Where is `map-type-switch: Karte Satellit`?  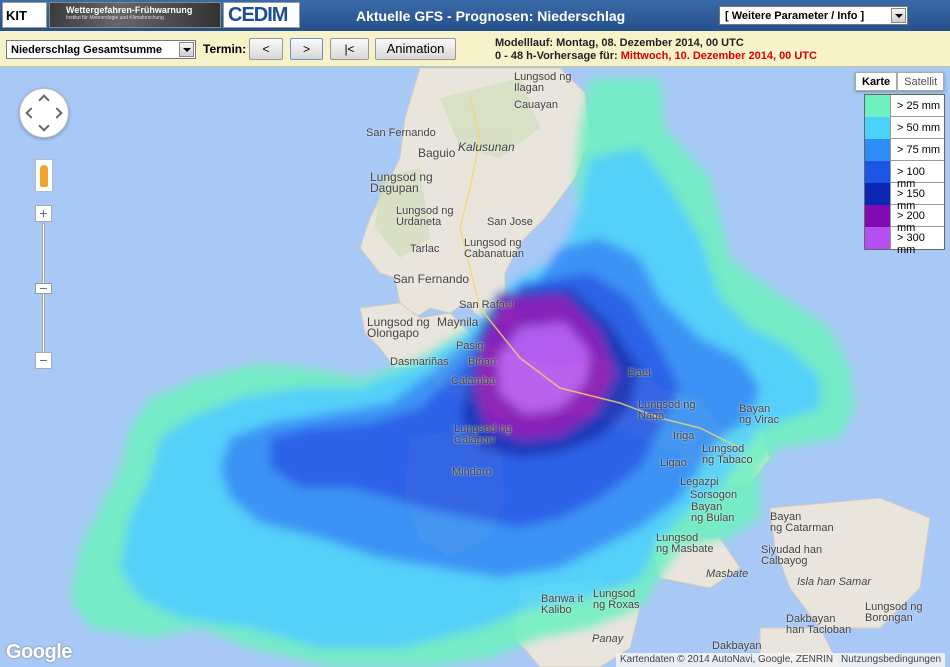 map-type-switch: Karte Satellit is located at coordinates (900, 81).